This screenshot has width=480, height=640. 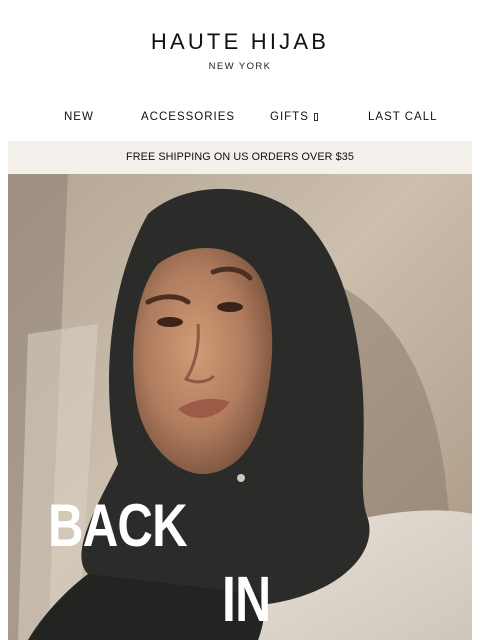 I want to click on nav-item-accessories: ACCESSORIES, so click(x=188, y=117).